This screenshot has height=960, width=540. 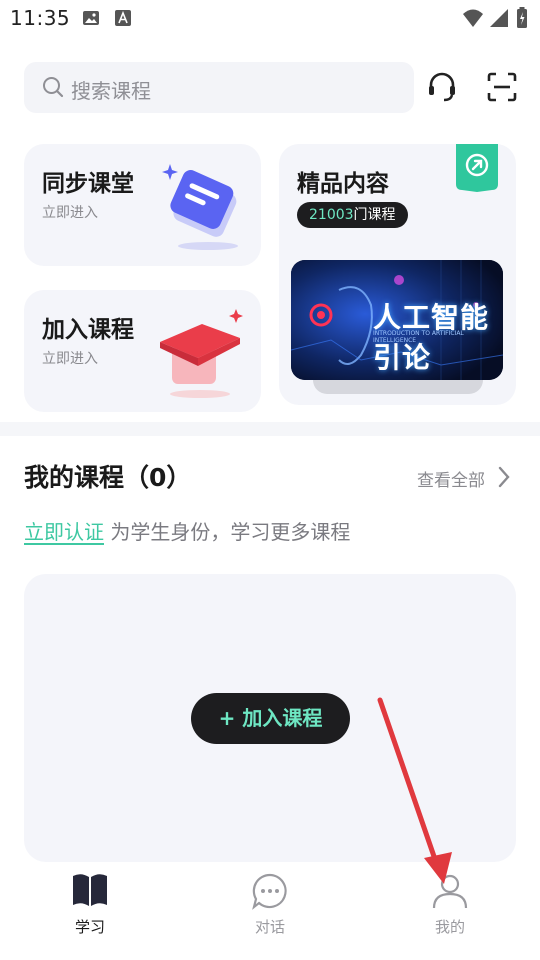 I want to click on course-count-badge: 21003门课程, so click(x=352, y=215).